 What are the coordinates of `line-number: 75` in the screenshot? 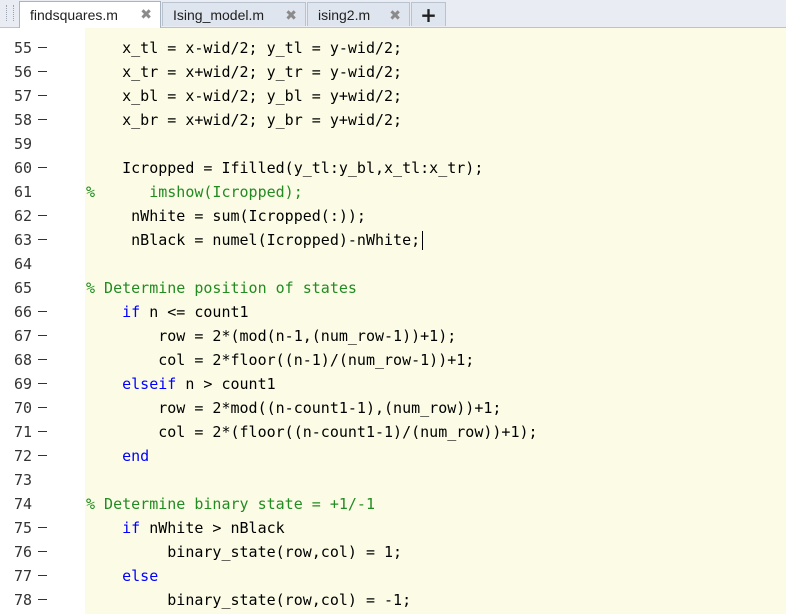 It's located at (22, 528).